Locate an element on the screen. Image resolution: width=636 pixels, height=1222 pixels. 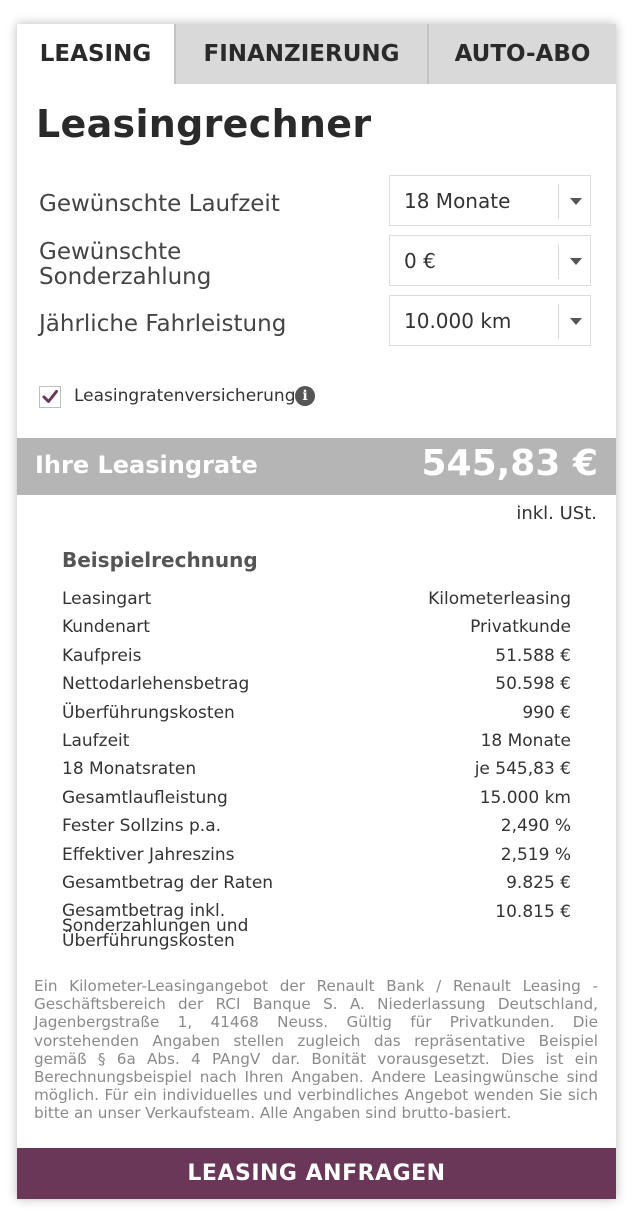
duration-label: Gewünschte Laufzeit is located at coordinates (159, 204).